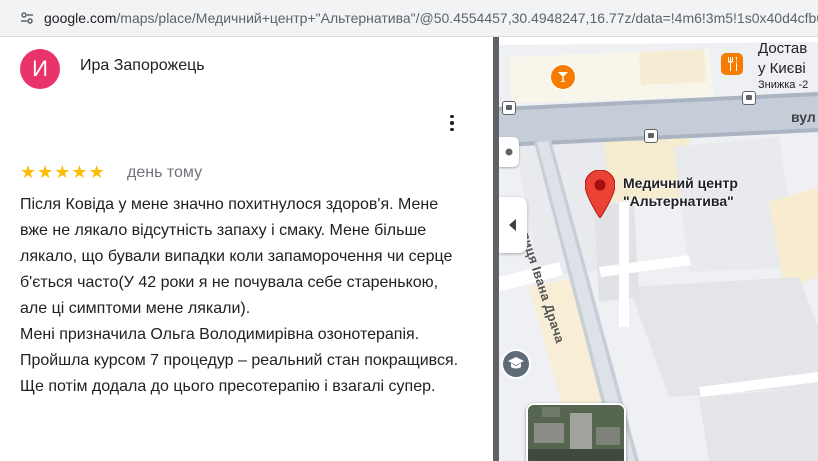 Image resolution: width=818 pixels, height=461 pixels. Describe the element at coordinates (27, 18) in the screenshot. I see `tune-icon` at that location.